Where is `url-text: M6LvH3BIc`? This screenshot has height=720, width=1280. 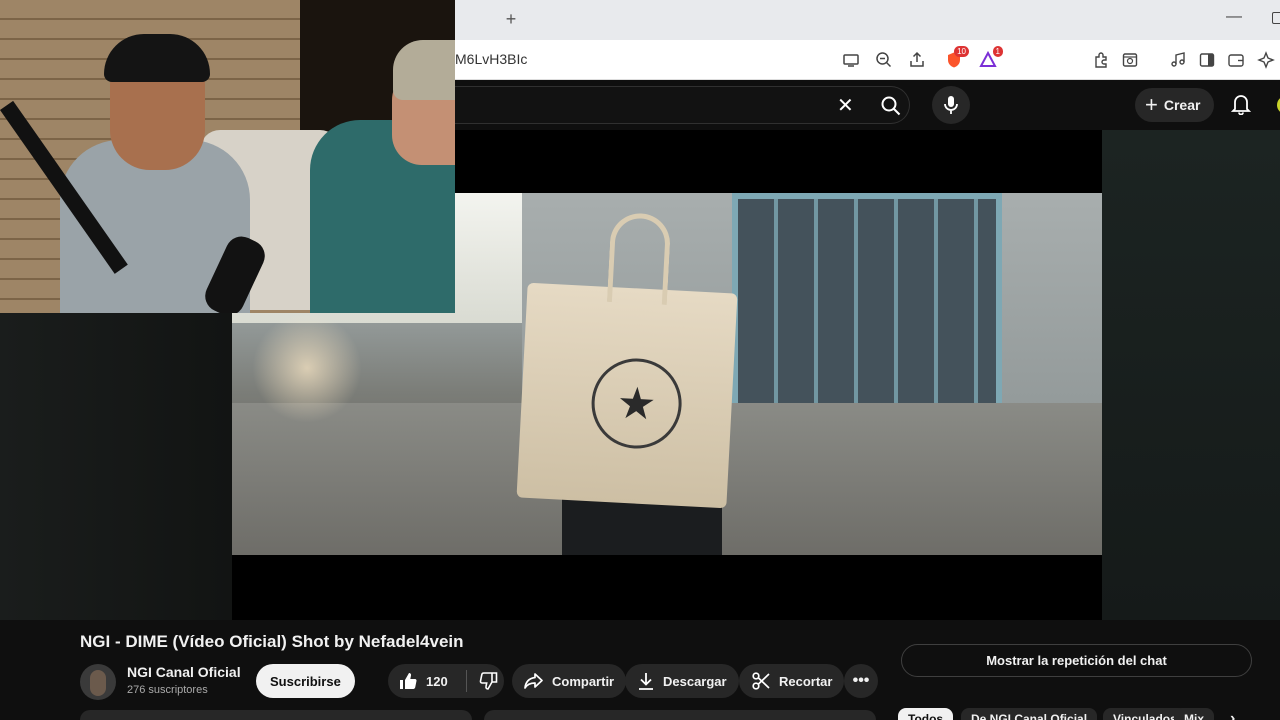 url-text: M6LvH3BIc is located at coordinates (491, 59).